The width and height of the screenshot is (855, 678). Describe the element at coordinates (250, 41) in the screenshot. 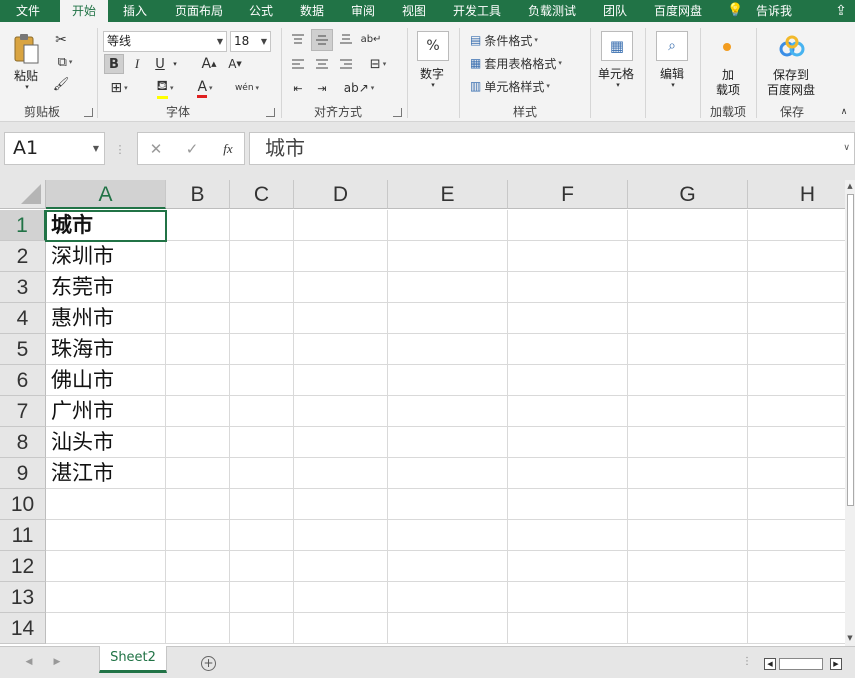

I see `font-size-select: 18 ▼` at that location.